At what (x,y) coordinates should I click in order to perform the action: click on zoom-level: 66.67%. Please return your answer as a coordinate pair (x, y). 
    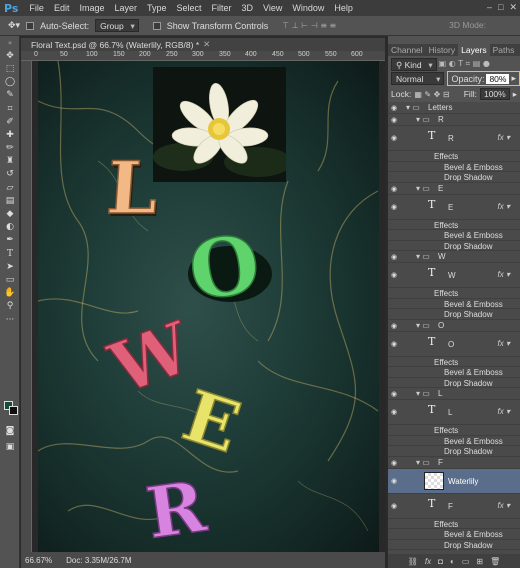
    Looking at the image, I should click on (38, 560).